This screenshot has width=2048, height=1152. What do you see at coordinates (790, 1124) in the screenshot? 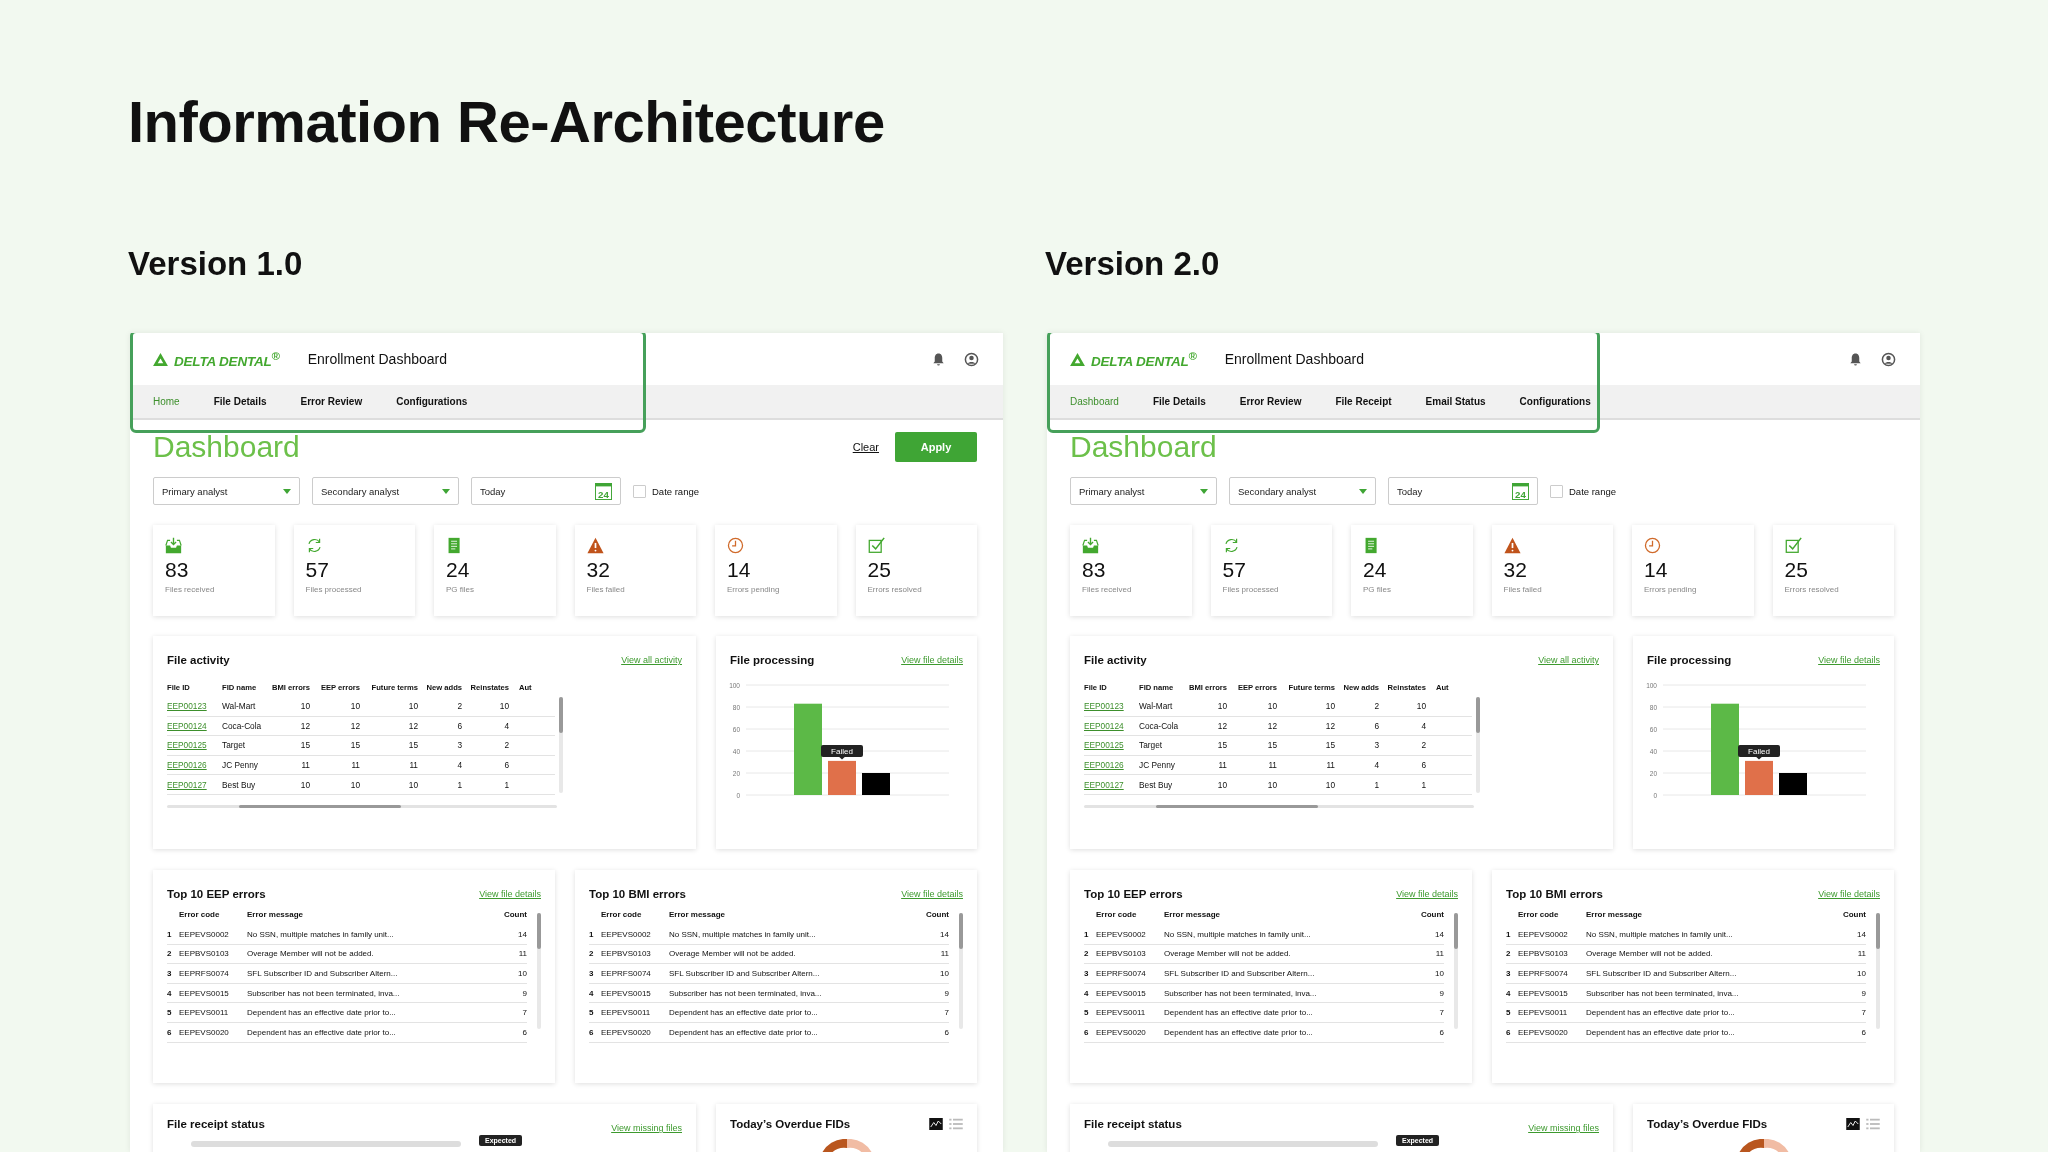
I see `card-title: Today’s Overdue FIDs` at bounding box center [790, 1124].